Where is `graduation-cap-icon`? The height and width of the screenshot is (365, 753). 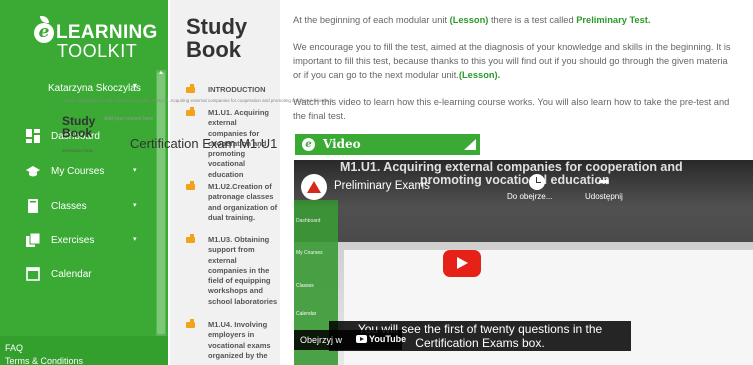 graduation-cap-icon is located at coordinates (33, 171).